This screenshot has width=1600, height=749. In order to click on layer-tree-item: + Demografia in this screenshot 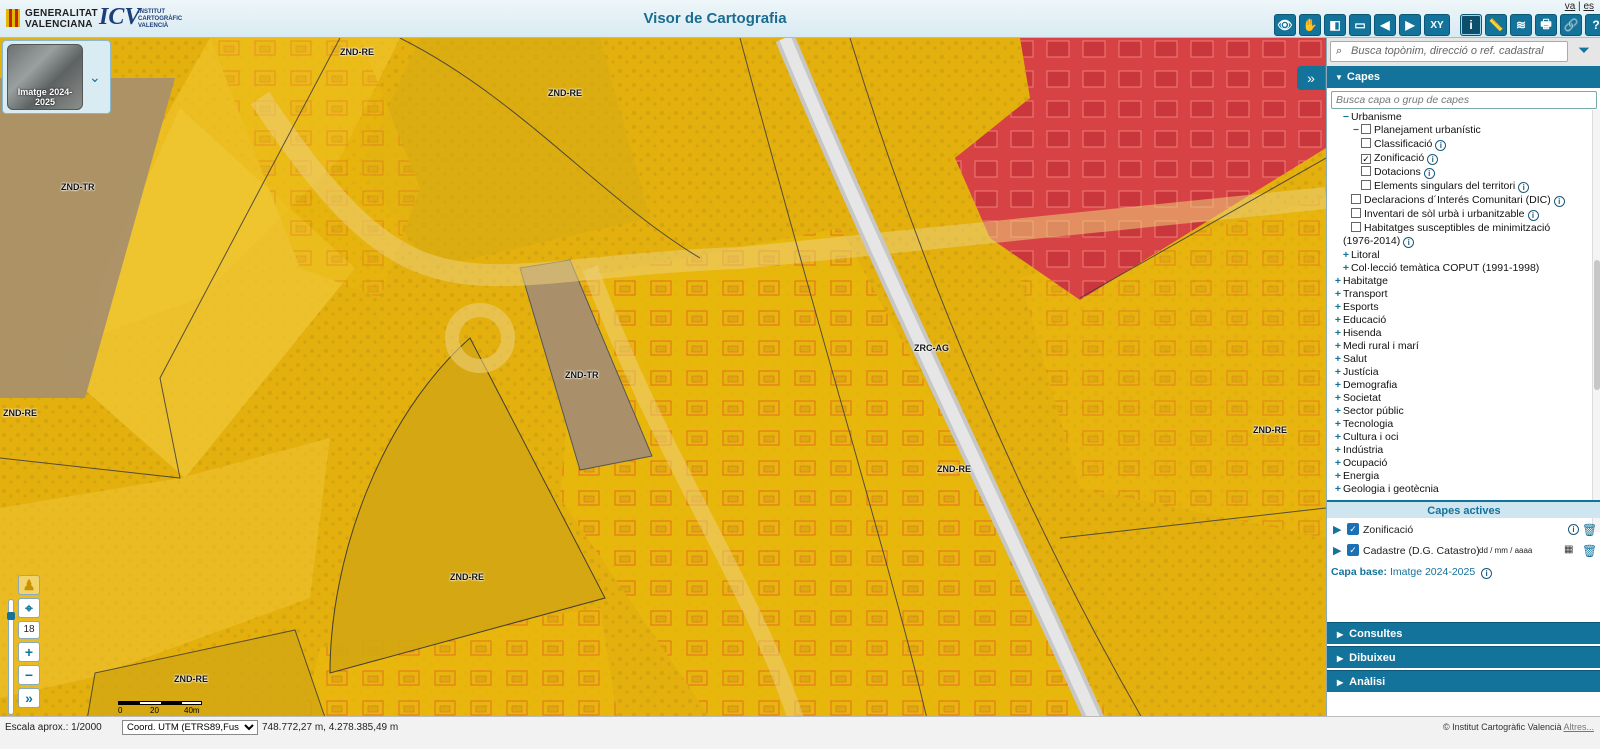, I will do `click(1365, 385)`.